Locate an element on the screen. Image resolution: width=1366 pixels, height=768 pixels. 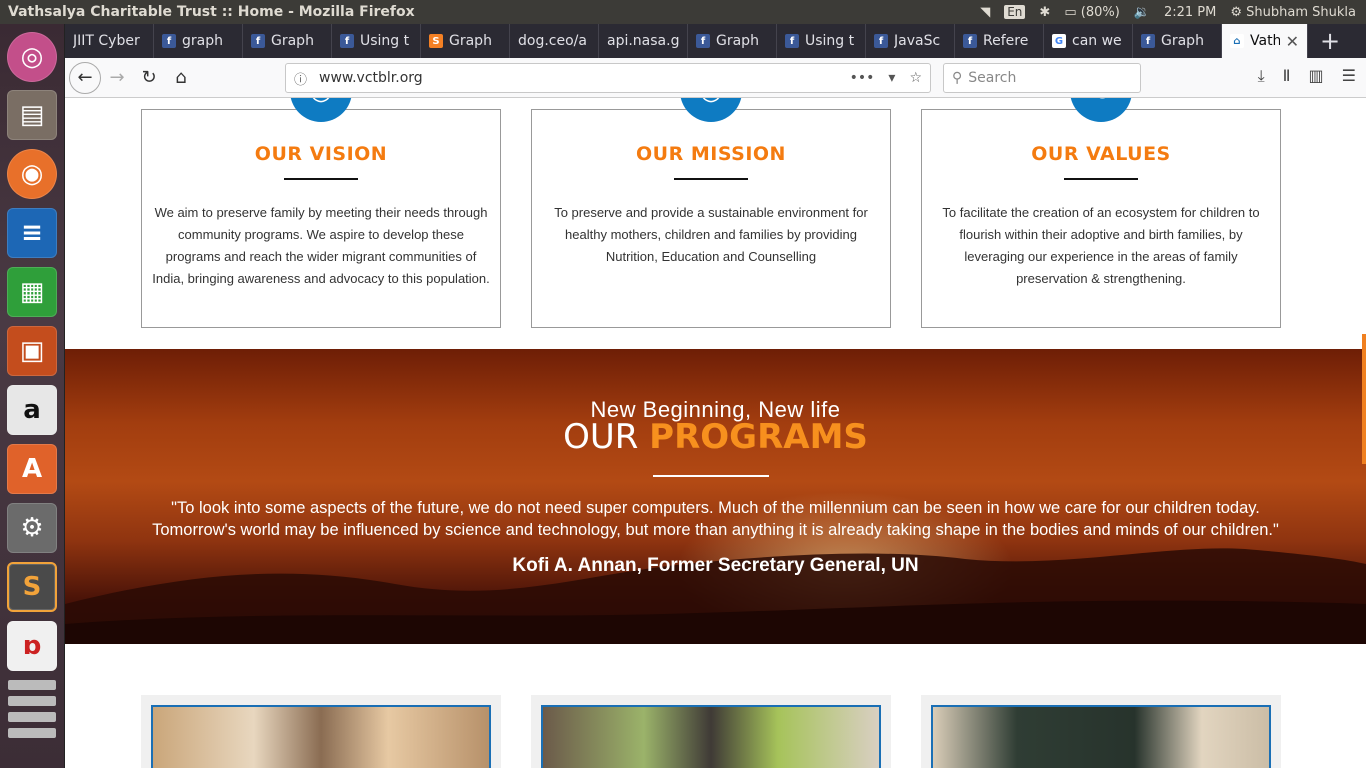
keyboard-layout-indicator: En is located at coordinates (1015, 12).